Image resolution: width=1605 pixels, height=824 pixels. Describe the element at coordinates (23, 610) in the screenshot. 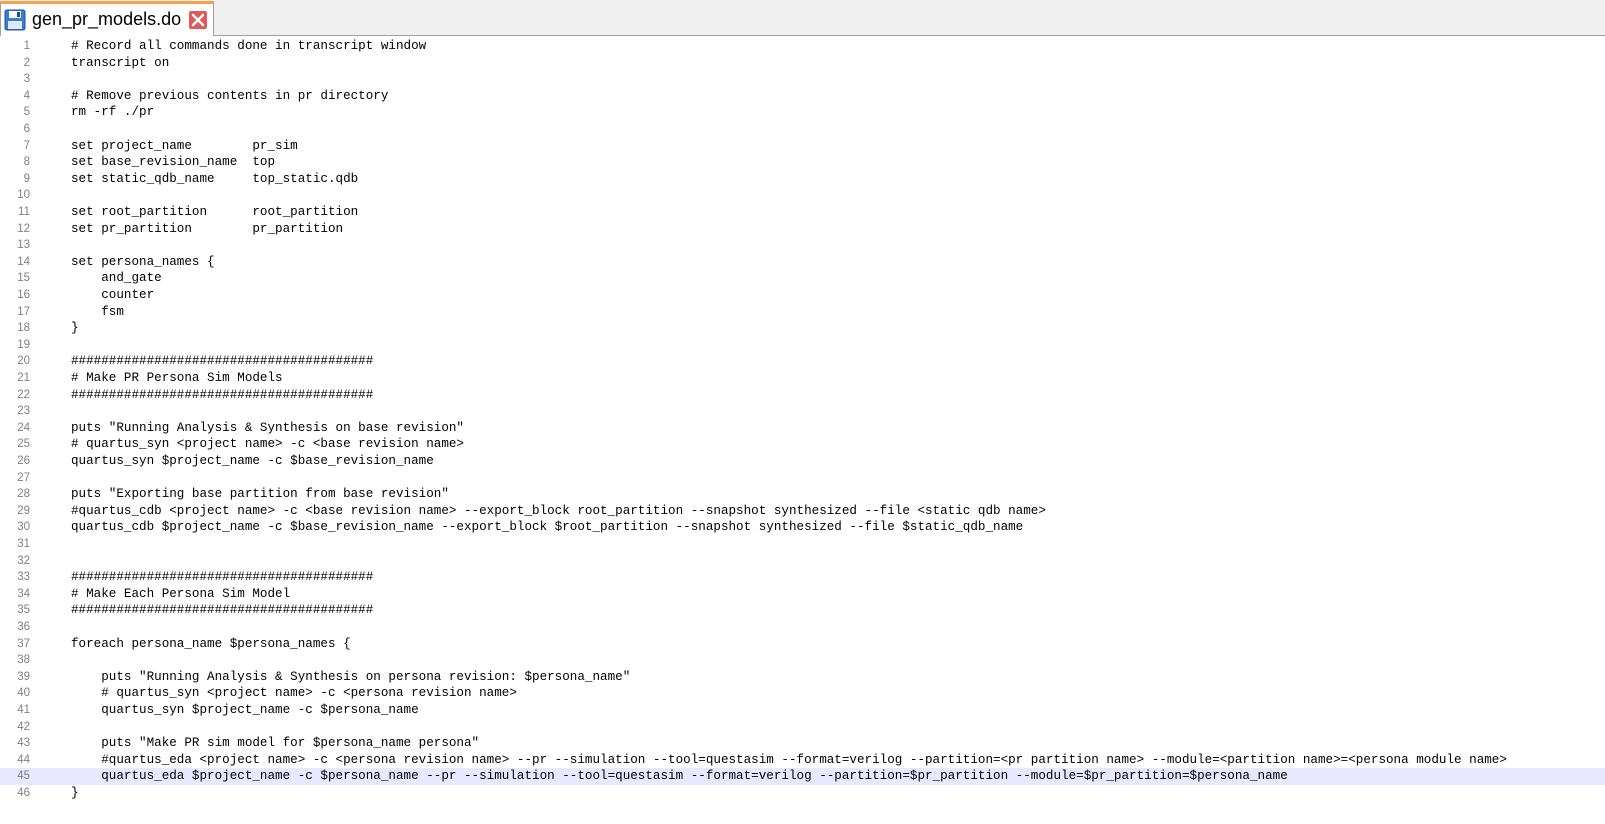

I see `line-number: 35` at that location.